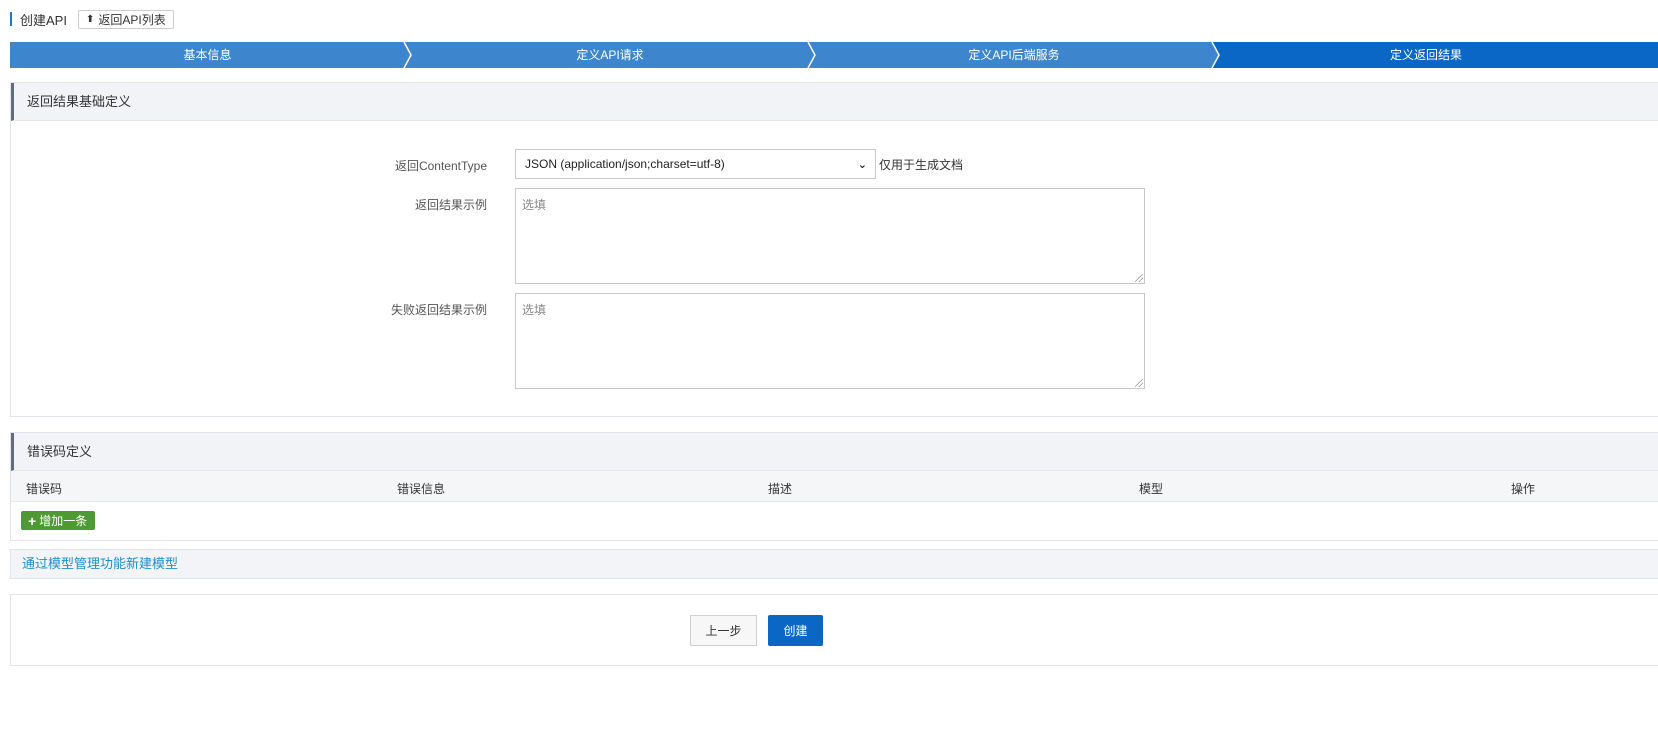 The width and height of the screenshot is (1658, 745). I want to click on step-define-result-label: 定义返回结果, so click(1426, 55).